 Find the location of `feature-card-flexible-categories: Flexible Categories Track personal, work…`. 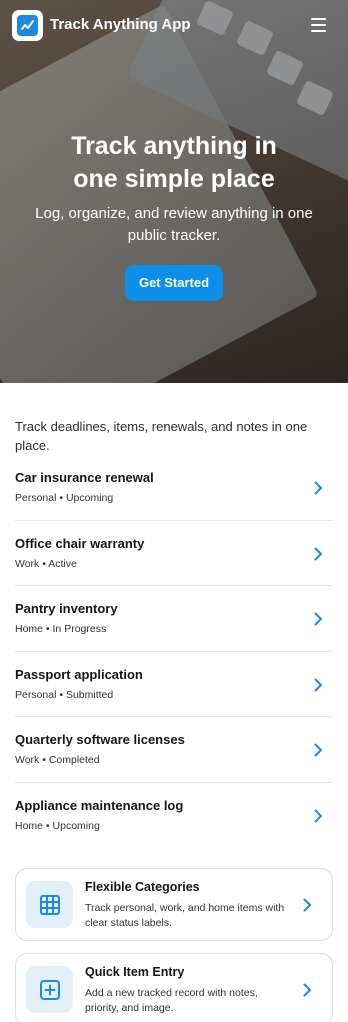

feature-card-flexible-categories: Flexible Categories Track personal, work… is located at coordinates (174, 904).